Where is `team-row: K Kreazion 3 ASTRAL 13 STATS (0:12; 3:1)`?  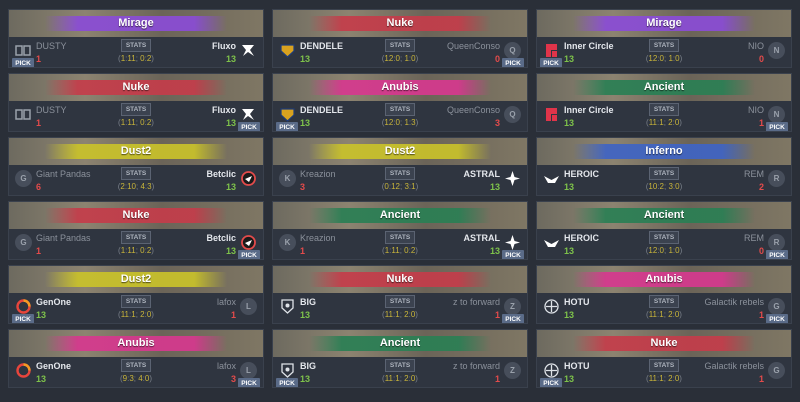
team-row: K Kreazion 3 ASTRAL 13 STATS (0:12; 3:1) is located at coordinates (400, 180).